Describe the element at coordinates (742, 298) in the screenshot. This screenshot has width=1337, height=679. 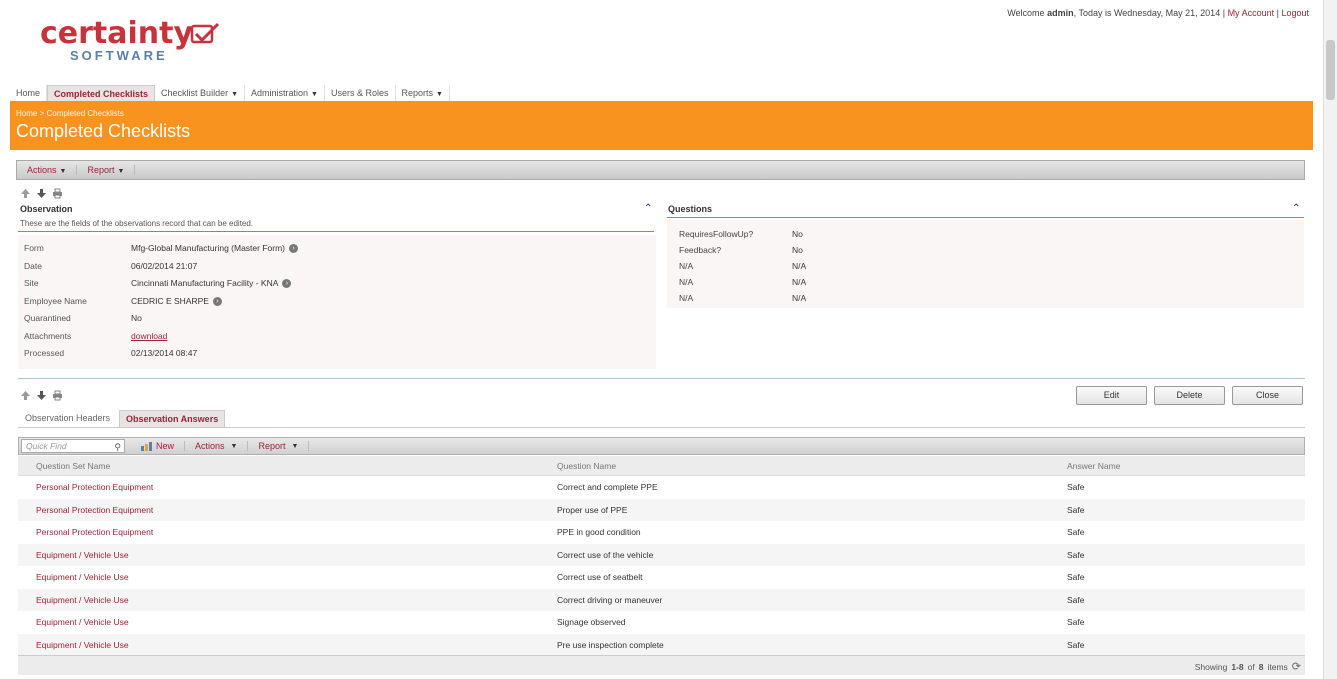
I see `question-row: N/A N/A` at that location.